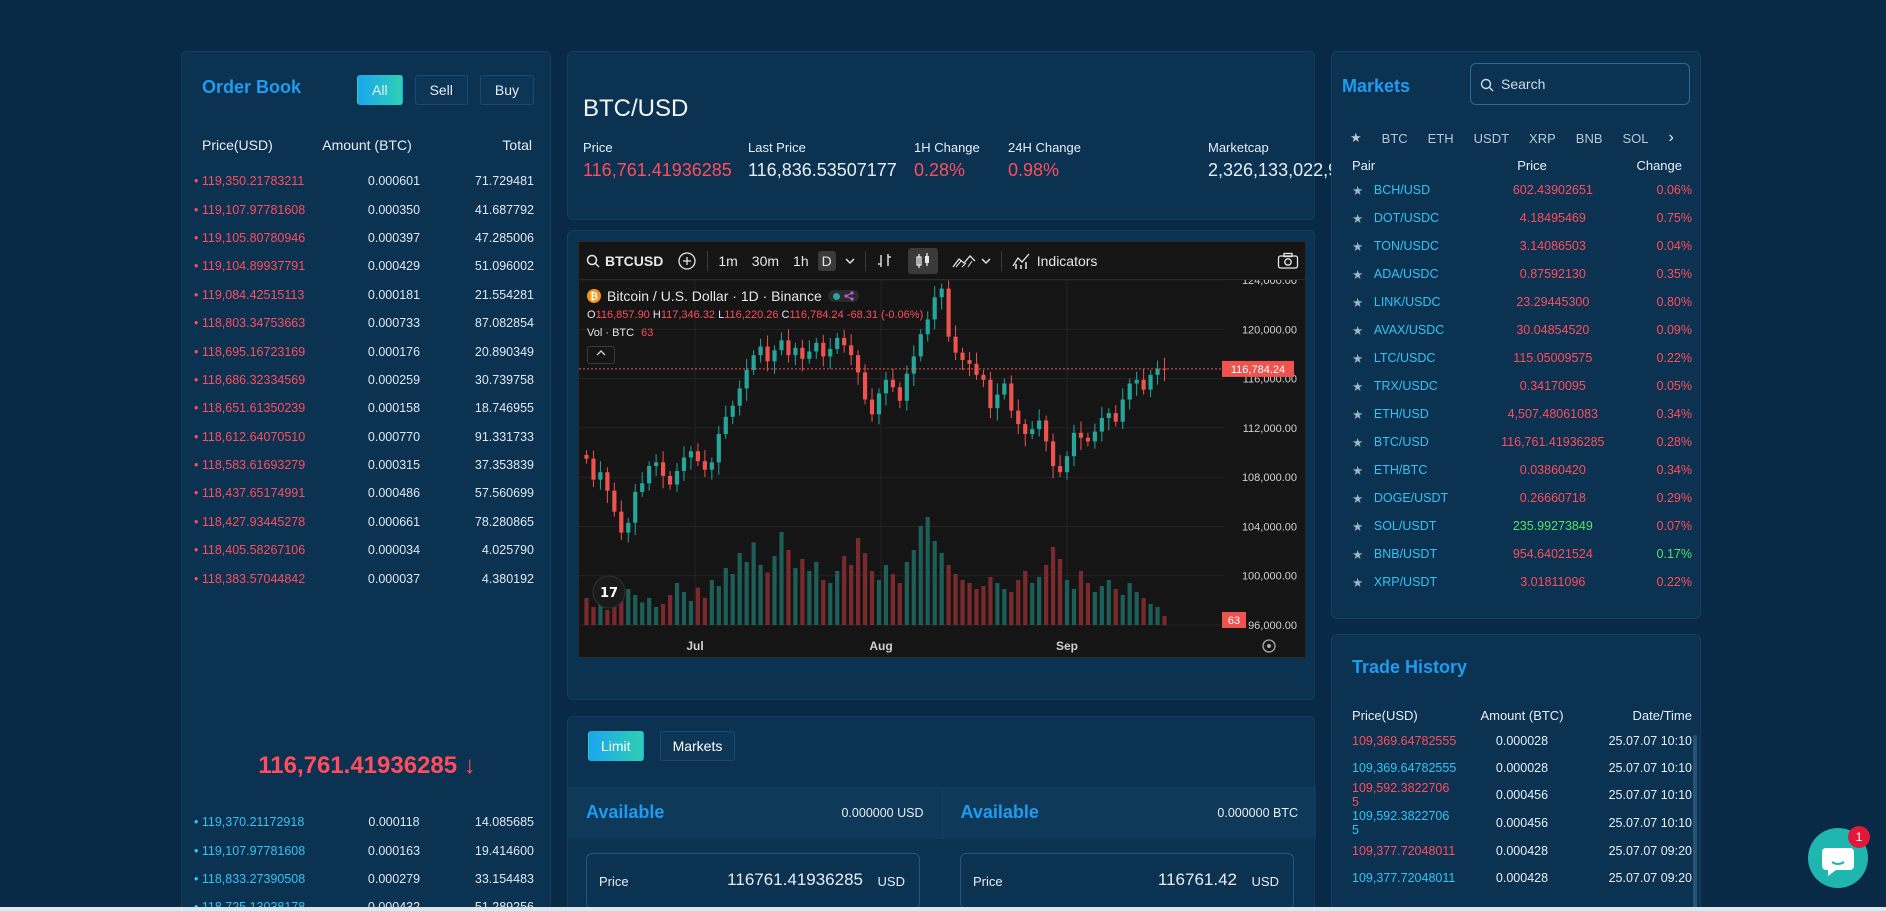 This screenshot has height=911, width=1886. Describe the element at coordinates (795, 880) in the screenshot. I see `price-value: 116761.41936285` at that location.